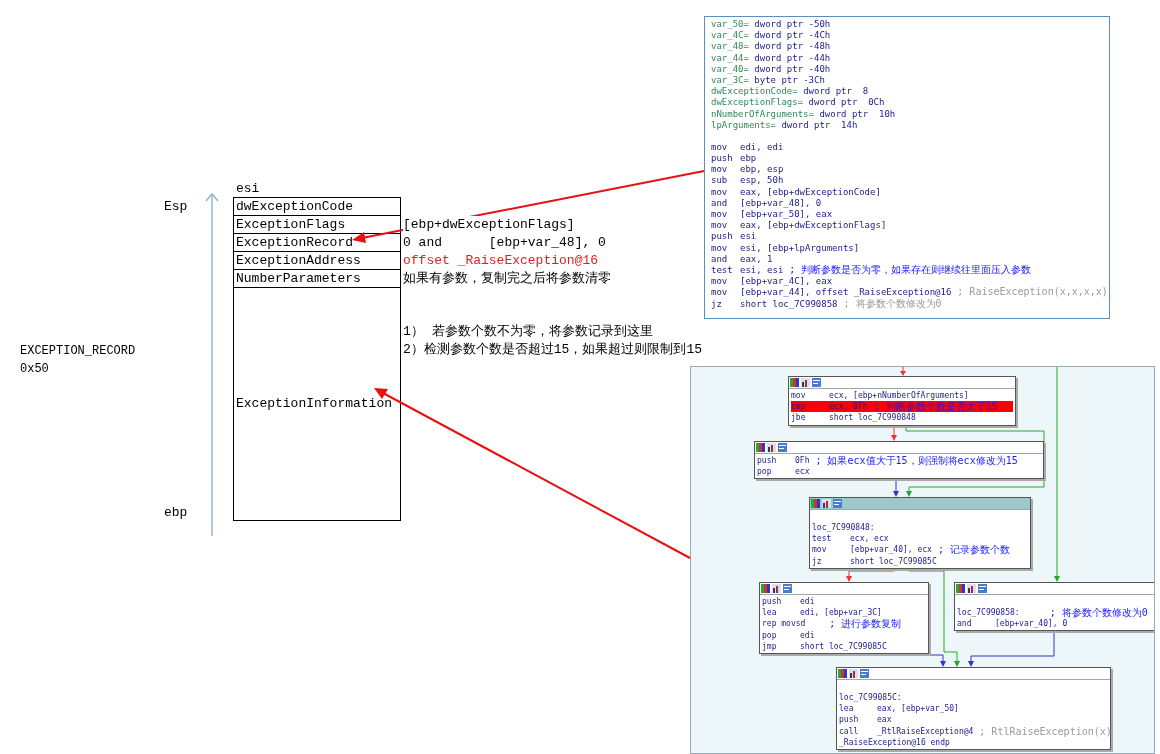 The height and width of the screenshot is (754, 1160). I want to click on code-line: var_4C= dword ptr -4Ch, so click(771, 35).